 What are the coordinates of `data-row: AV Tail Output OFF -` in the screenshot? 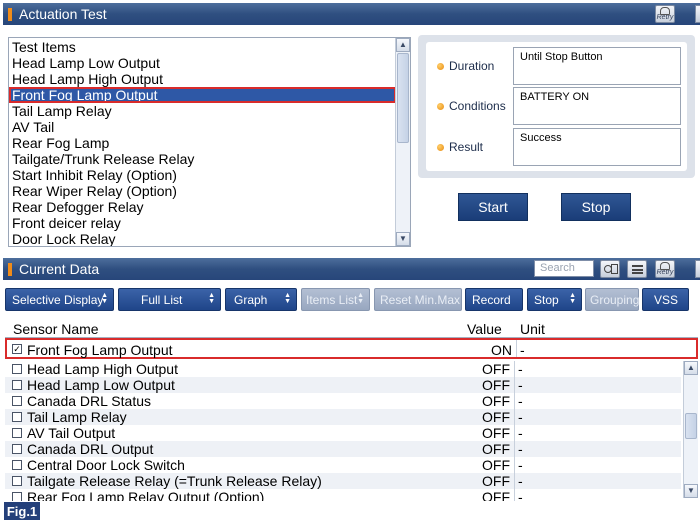 It's located at (343, 433).